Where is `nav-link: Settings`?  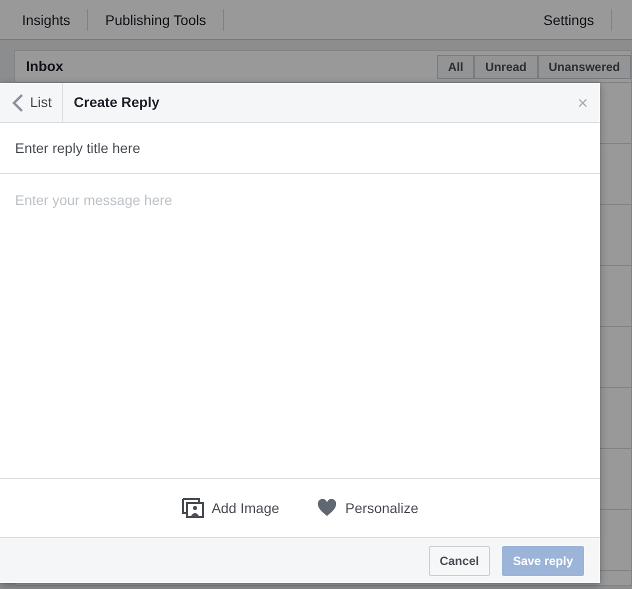
nav-link: Settings is located at coordinates (569, 19).